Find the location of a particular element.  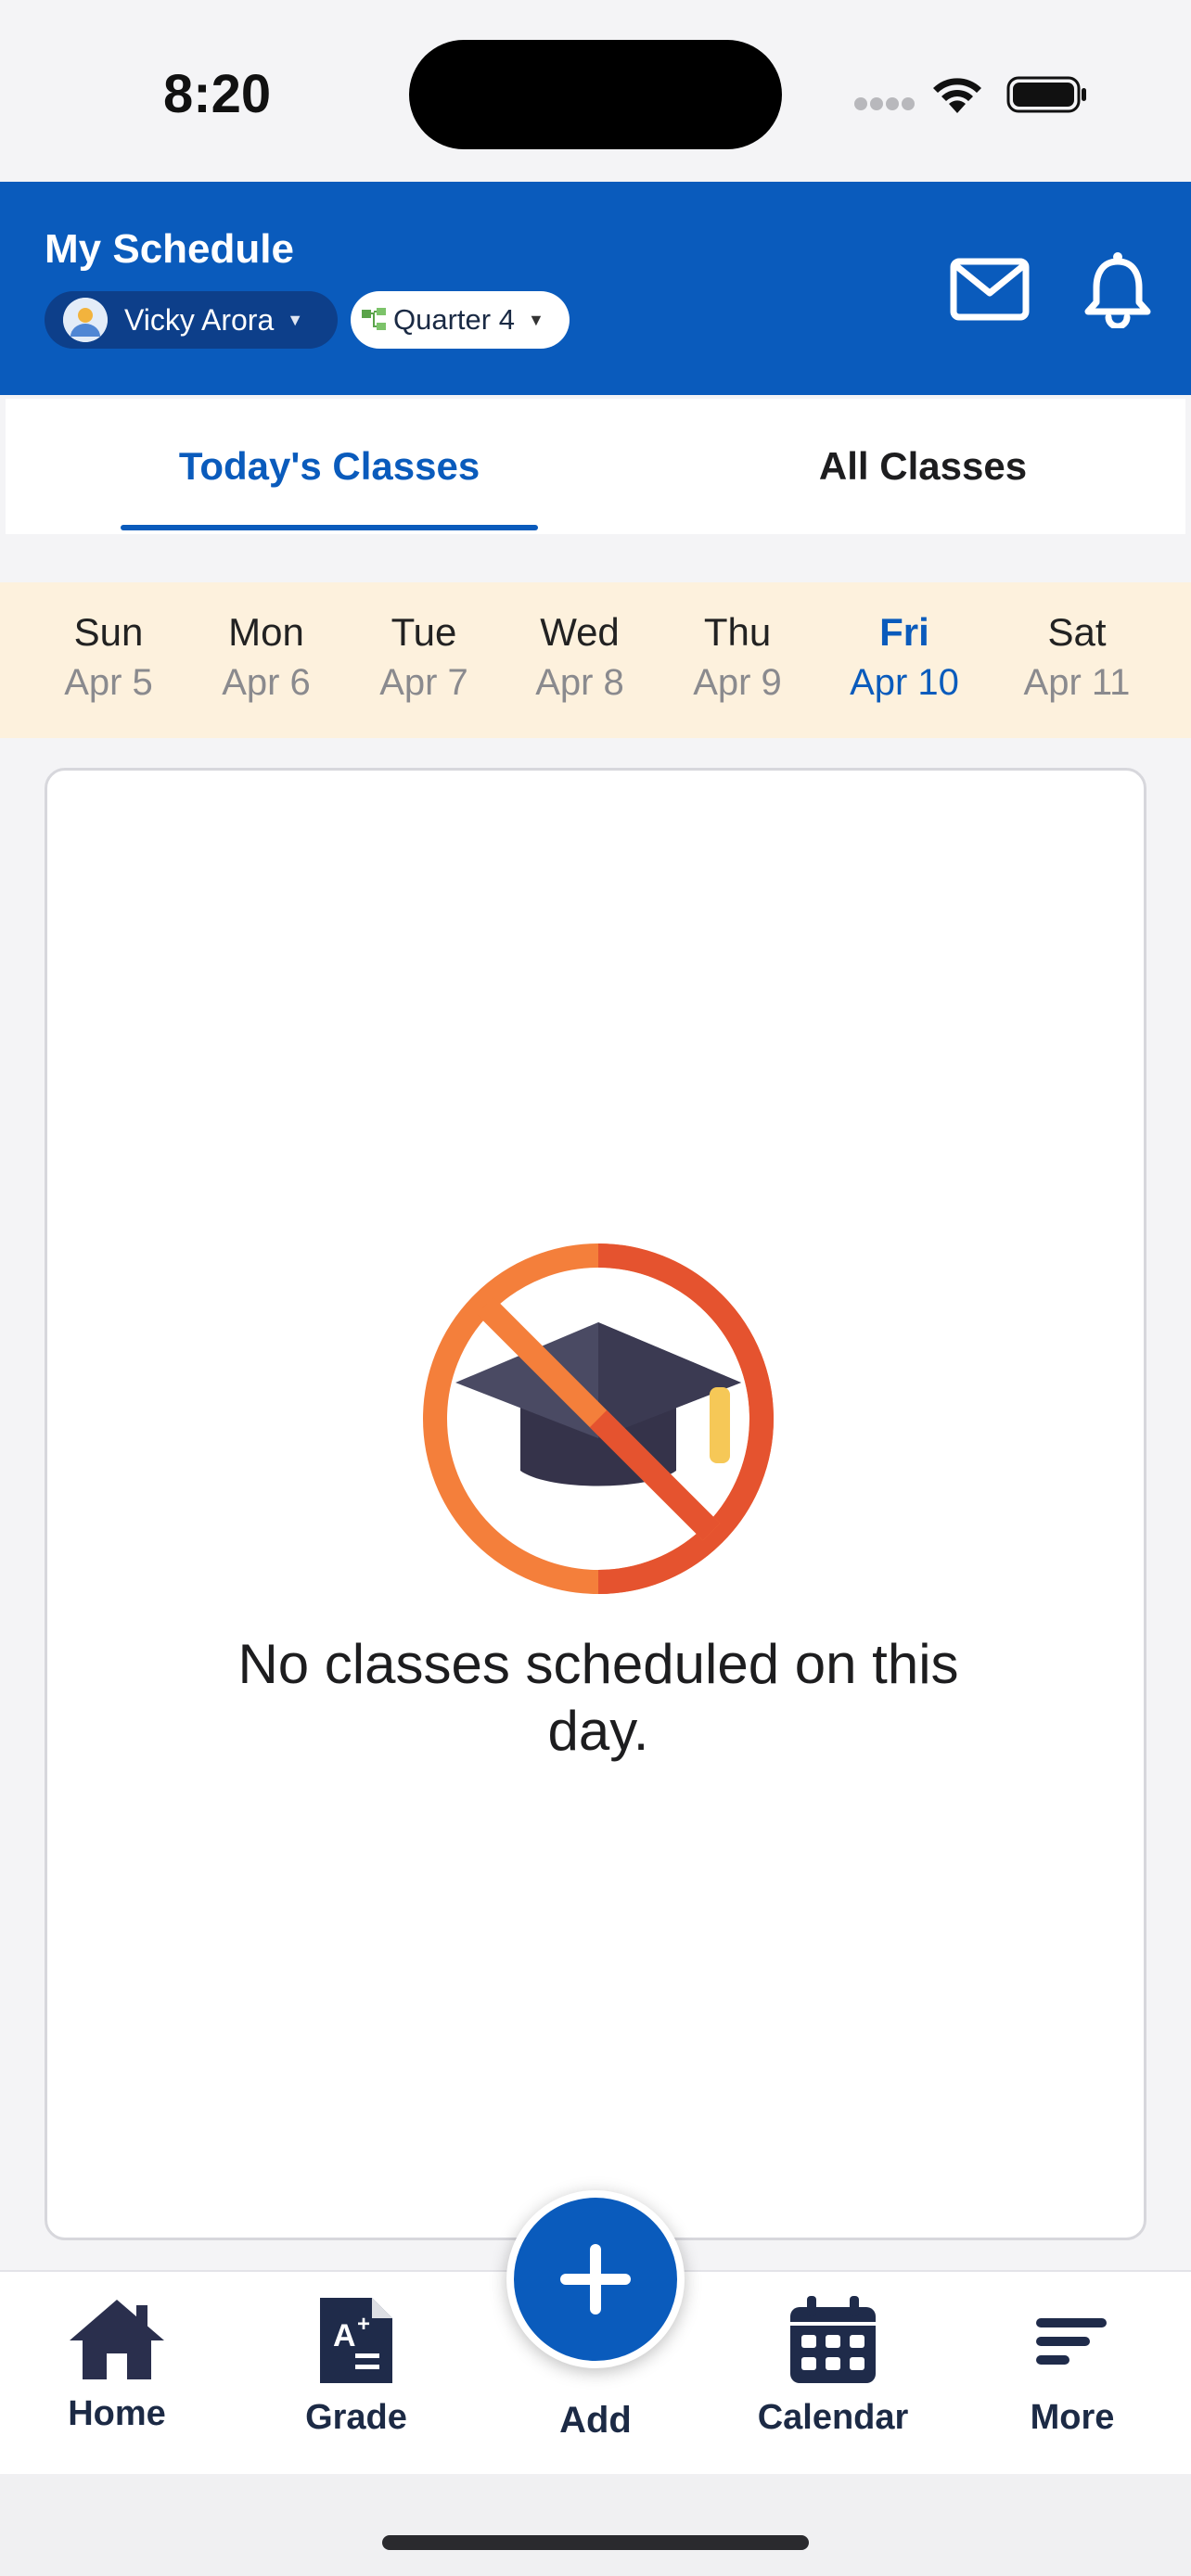

avatar is located at coordinates (85, 320).